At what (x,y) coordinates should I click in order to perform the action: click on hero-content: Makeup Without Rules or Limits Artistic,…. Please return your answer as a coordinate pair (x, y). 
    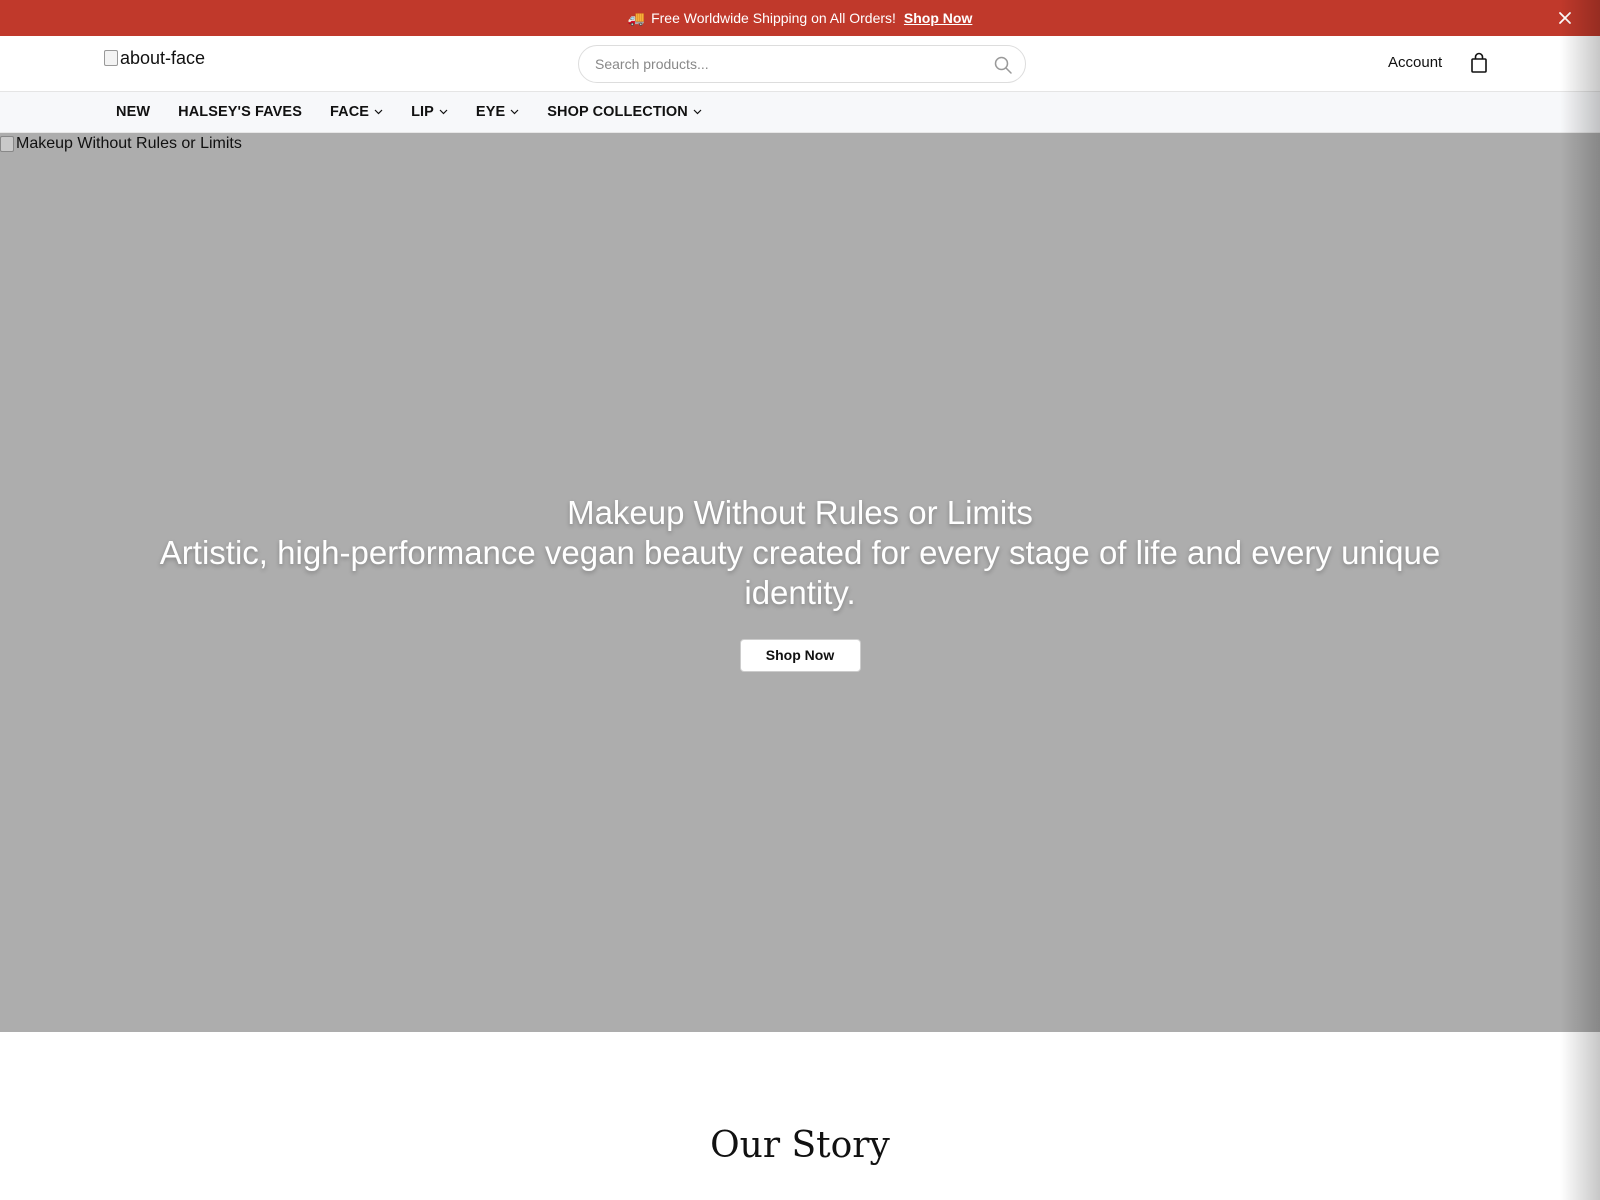
    Looking at the image, I should click on (800, 582).